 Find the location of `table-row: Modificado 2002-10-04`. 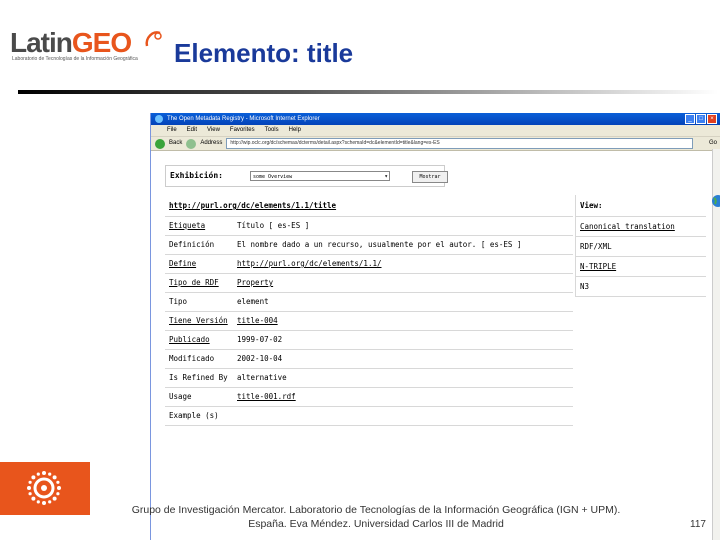

table-row: Modificado 2002-10-04 is located at coordinates (369, 359).